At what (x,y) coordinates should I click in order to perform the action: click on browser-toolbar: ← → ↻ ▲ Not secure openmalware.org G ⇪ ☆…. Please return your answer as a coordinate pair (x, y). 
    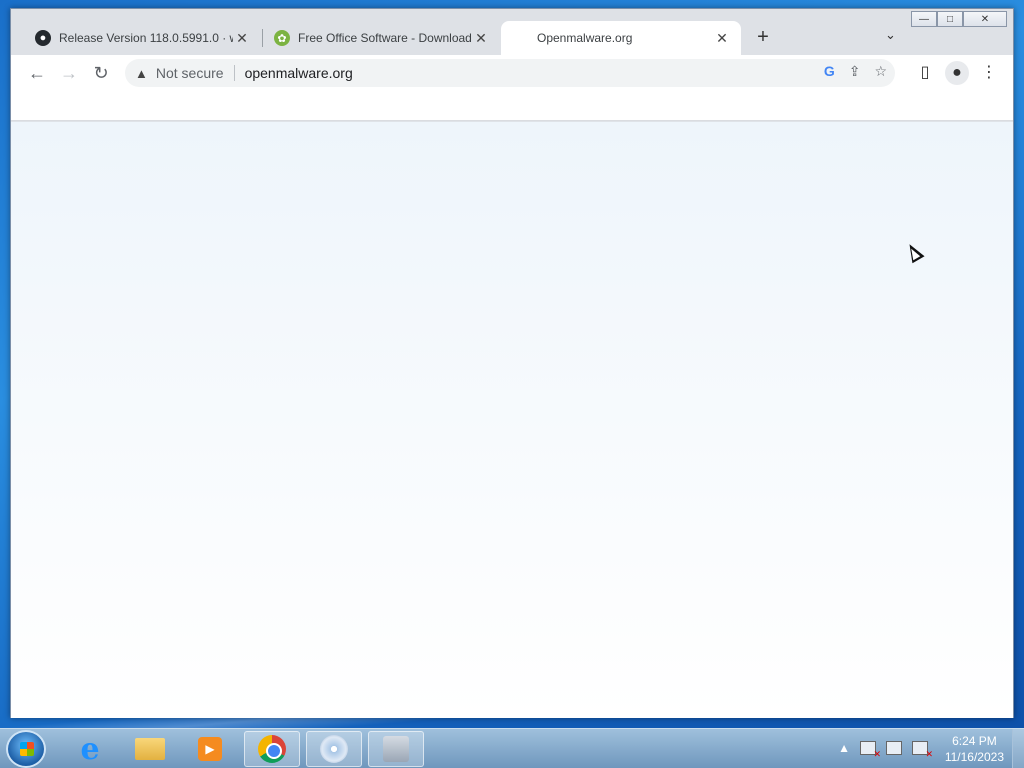
    Looking at the image, I should click on (512, 73).